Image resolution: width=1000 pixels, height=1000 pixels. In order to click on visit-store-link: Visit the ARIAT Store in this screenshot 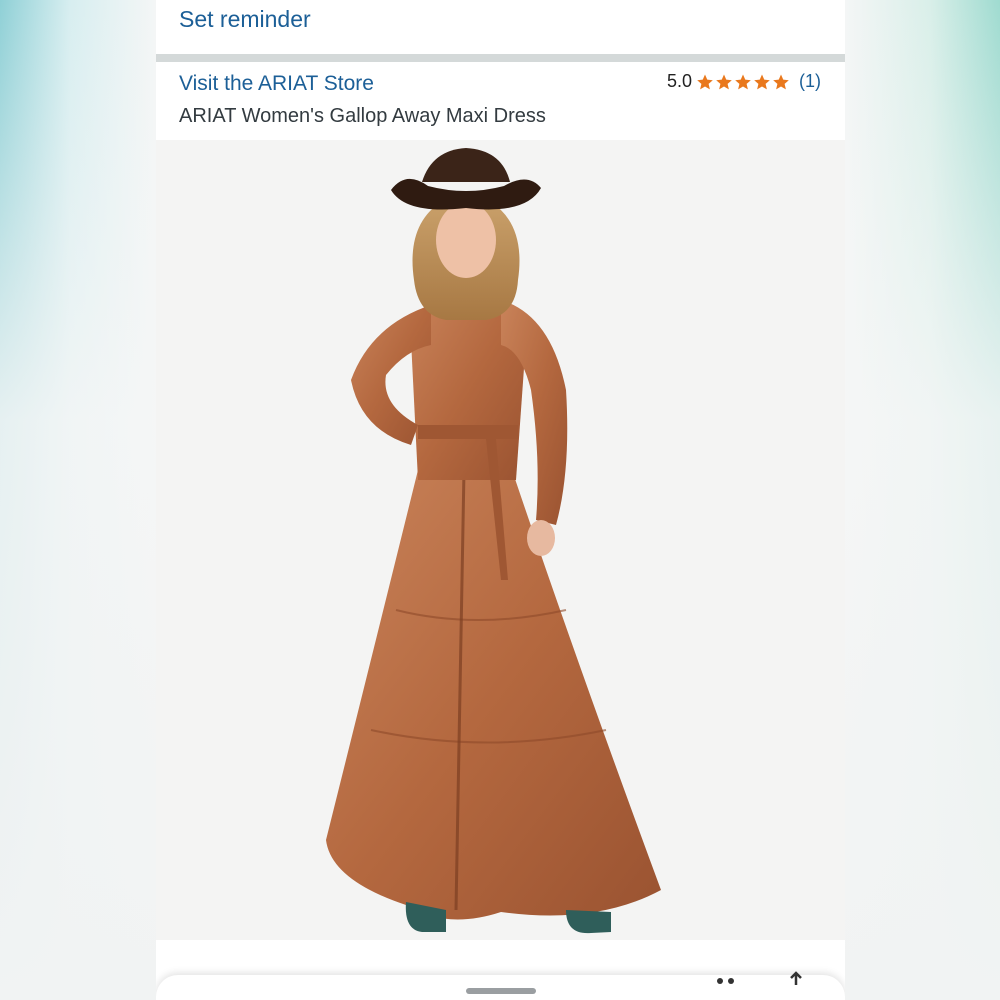, I will do `click(276, 84)`.